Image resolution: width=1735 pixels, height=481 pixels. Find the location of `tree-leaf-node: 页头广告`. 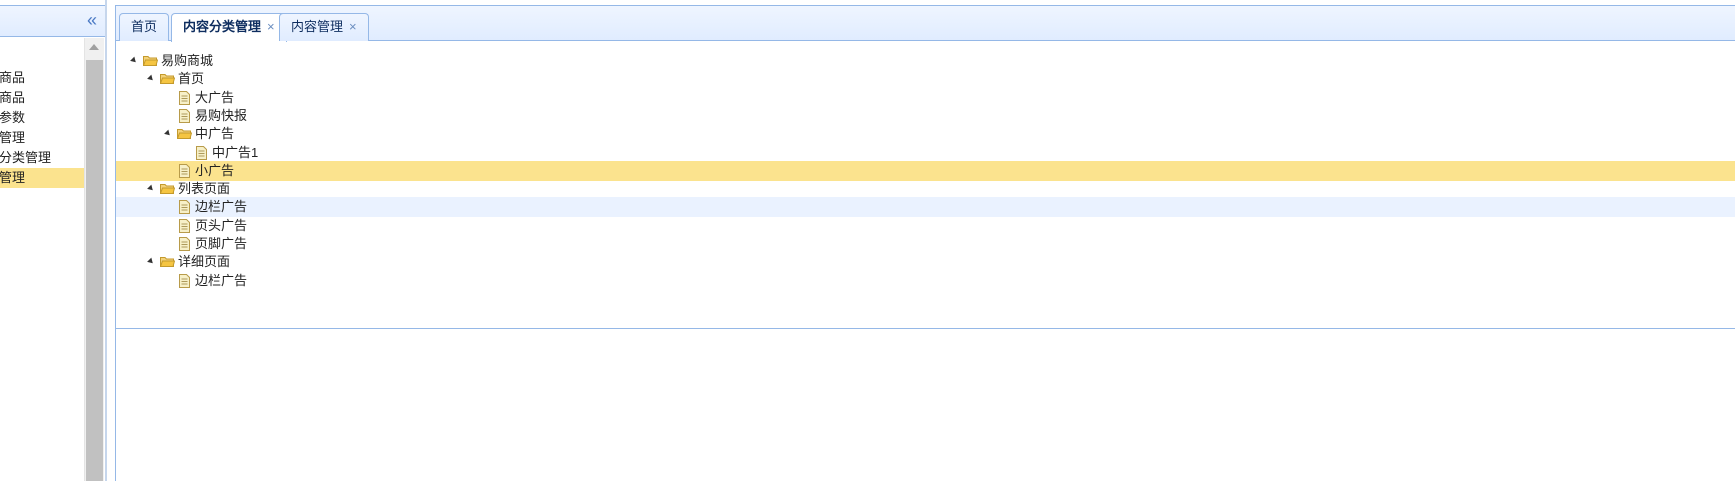

tree-leaf-node: 页头广告 is located at coordinates (925, 226).